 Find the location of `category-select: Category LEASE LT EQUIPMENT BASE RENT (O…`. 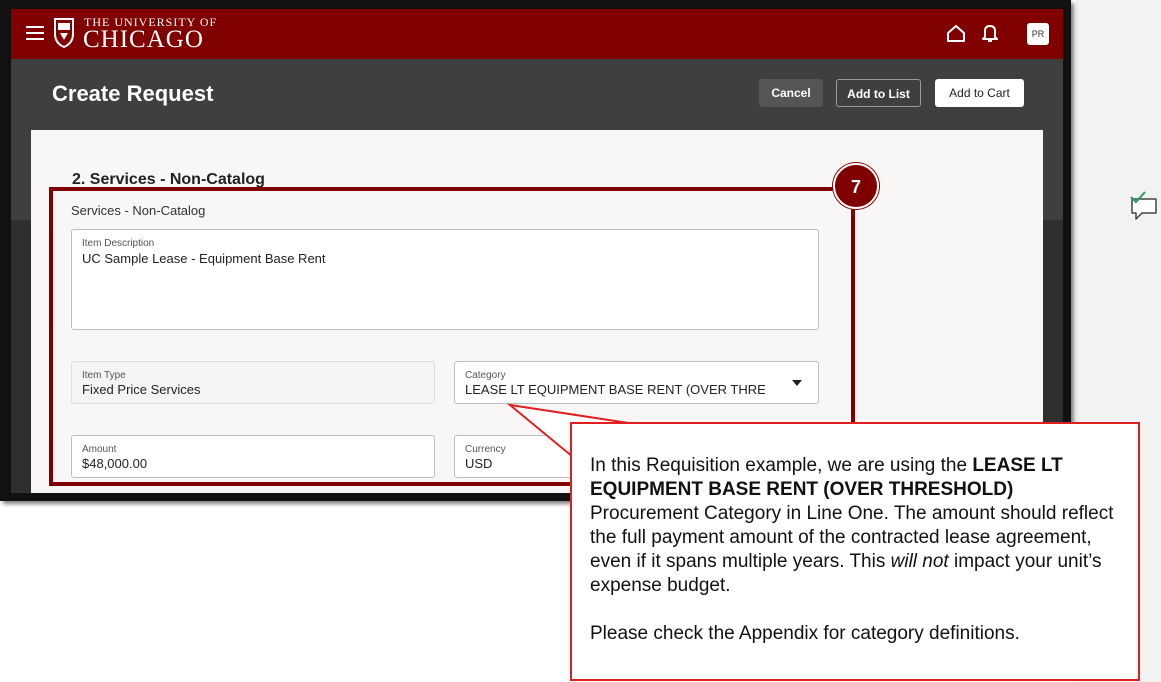

category-select: Category LEASE LT EQUIPMENT BASE RENT (O… is located at coordinates (636, 382).